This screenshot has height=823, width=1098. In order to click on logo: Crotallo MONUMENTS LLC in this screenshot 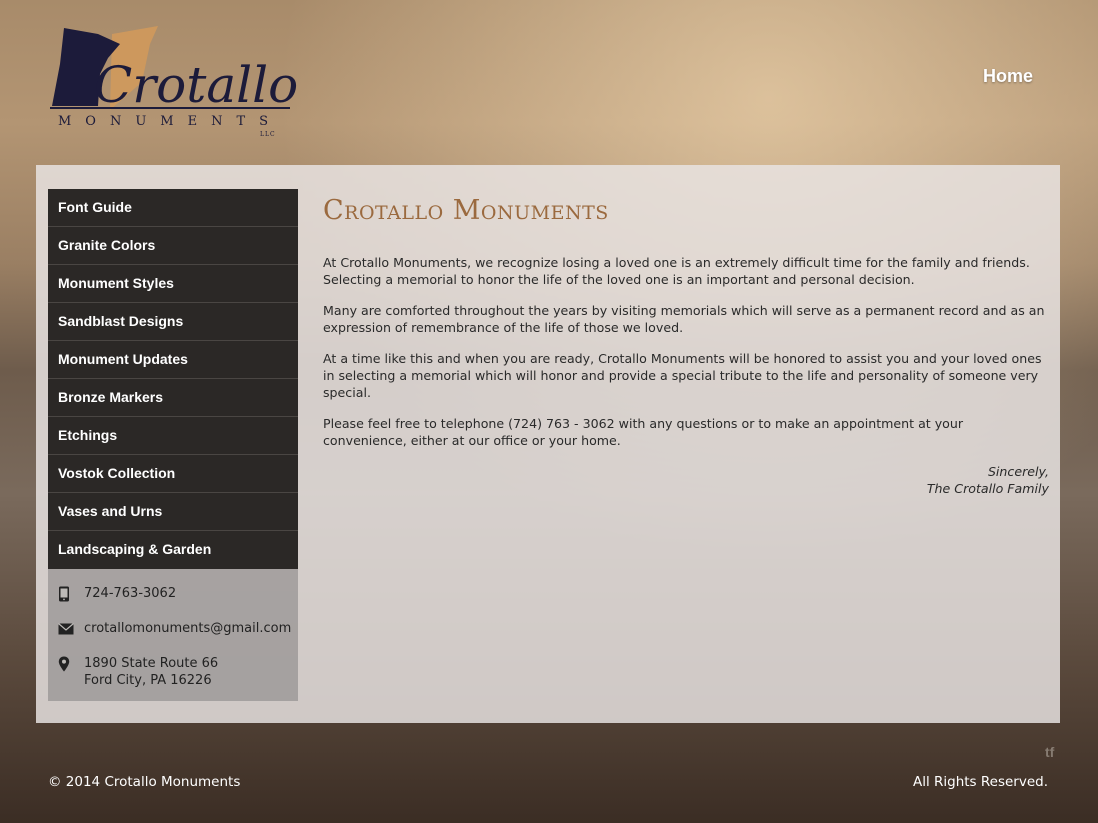, I will do `click(175, 81)`.